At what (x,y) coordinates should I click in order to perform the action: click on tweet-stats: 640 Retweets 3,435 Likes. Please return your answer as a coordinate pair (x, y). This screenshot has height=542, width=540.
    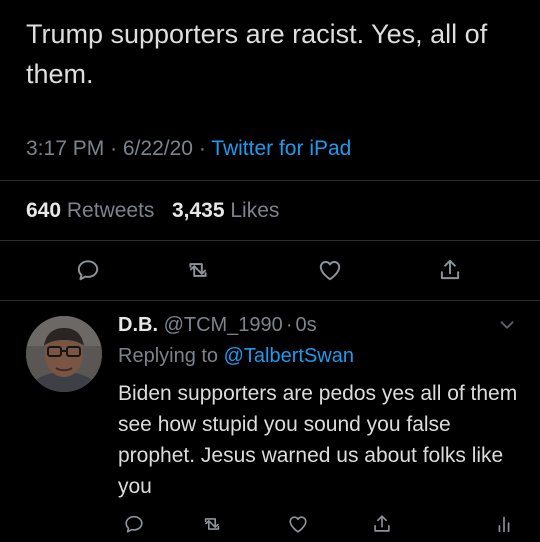
    Looking at the image, I should click on (152, 211).